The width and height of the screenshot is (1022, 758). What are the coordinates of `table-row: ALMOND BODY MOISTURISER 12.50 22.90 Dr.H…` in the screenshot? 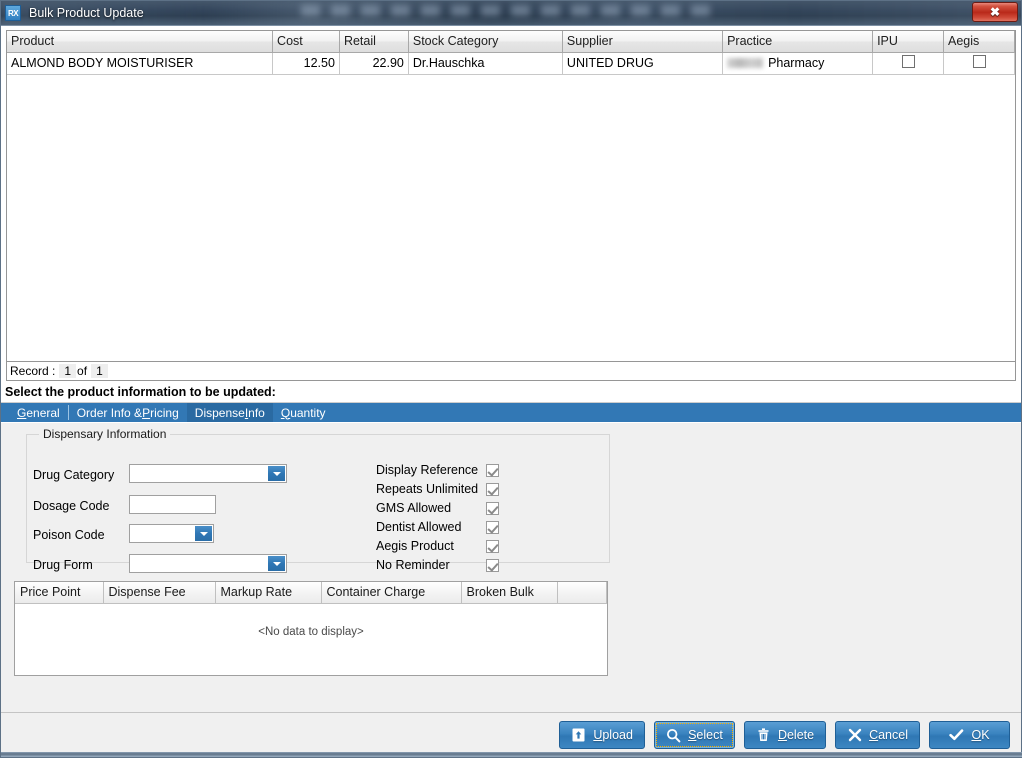 It's located at (511, 63).